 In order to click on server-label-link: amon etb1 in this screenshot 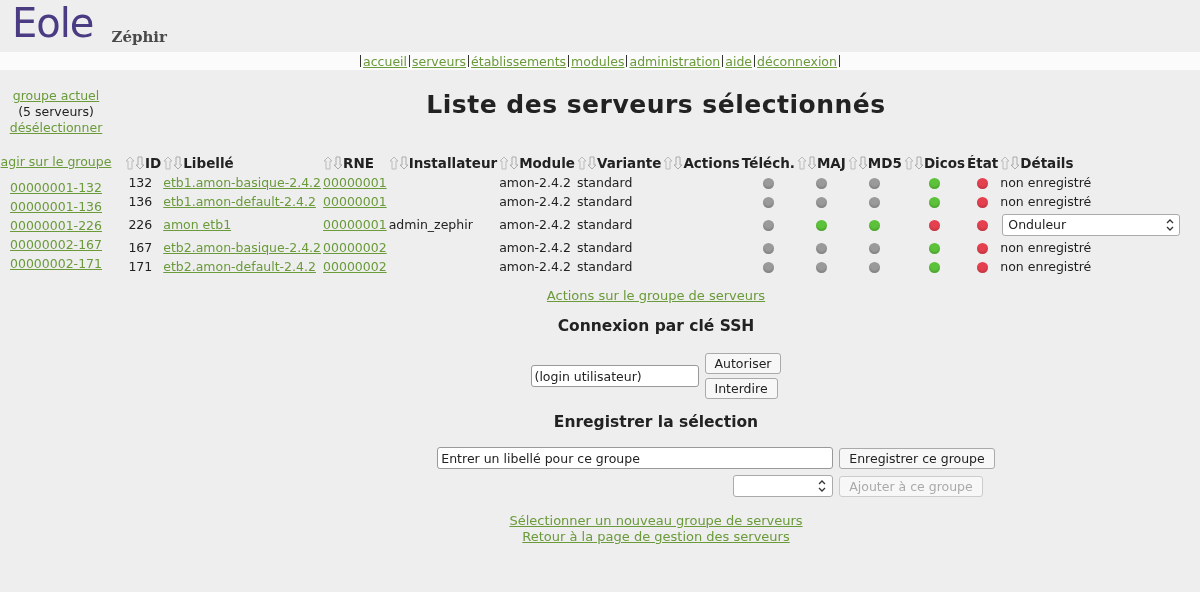, I will do `click(197, 224)`.